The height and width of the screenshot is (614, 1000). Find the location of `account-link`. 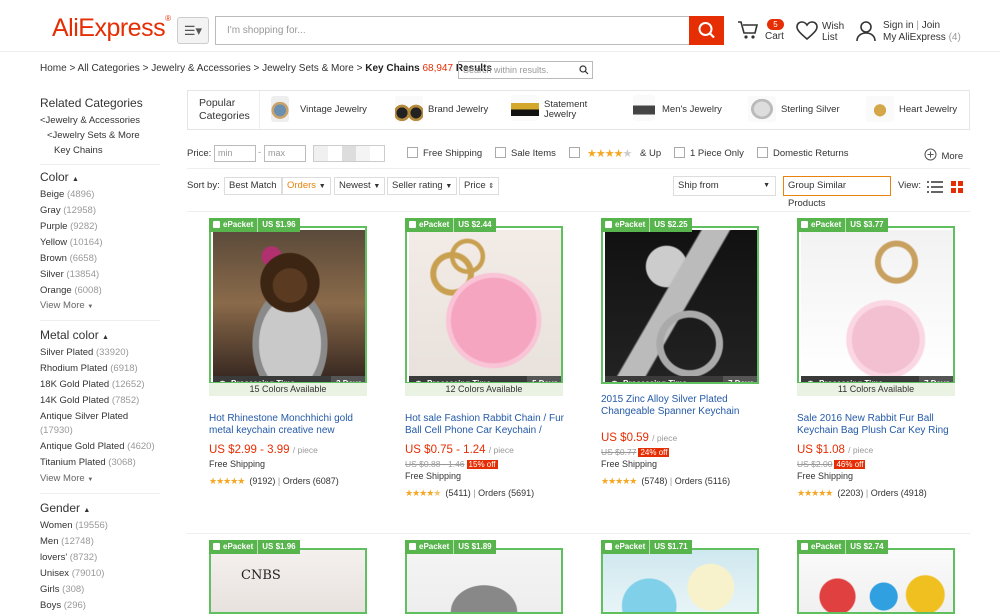

account-link is located at coordinates (866, 33).